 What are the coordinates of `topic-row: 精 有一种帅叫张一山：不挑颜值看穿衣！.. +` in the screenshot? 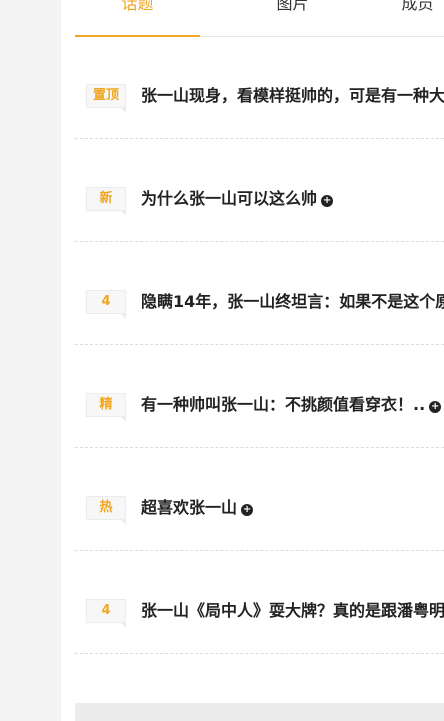 It's located at (259, 396).